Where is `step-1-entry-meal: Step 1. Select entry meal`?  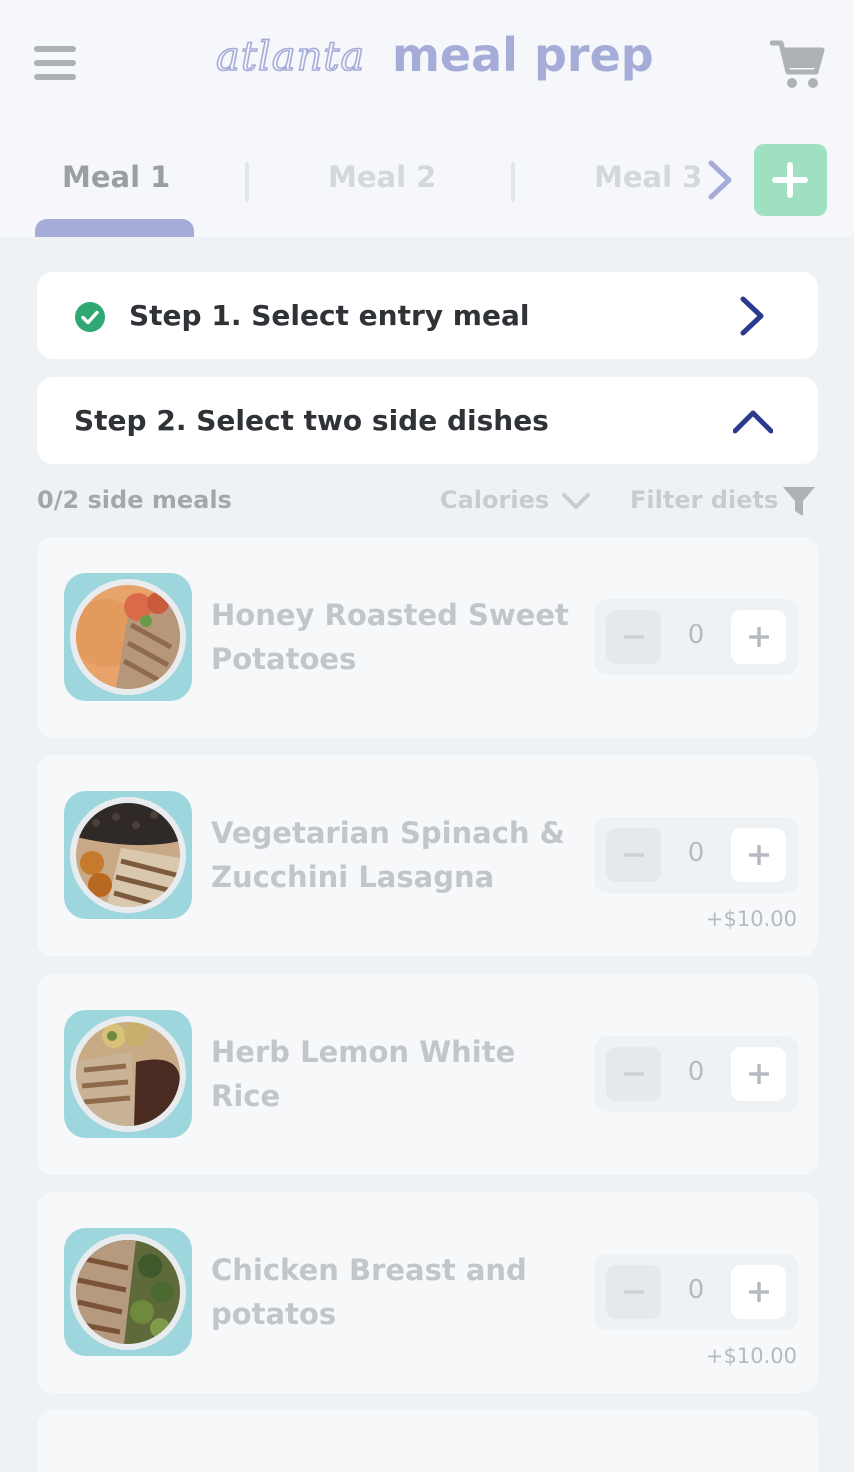 step-1-entry-meal: Step 1. Select entry meal is located at coordinates (427, 315).